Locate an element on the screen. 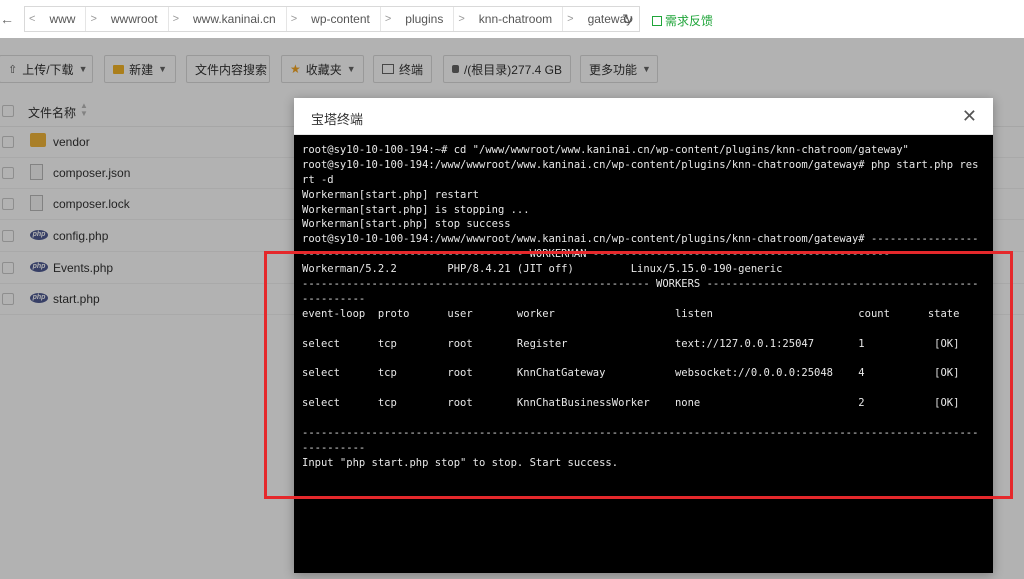 Image resolution: width=1024 pixels, height=579 pixels. back-arrow-icon: ← is located at coordinates (7, 19).